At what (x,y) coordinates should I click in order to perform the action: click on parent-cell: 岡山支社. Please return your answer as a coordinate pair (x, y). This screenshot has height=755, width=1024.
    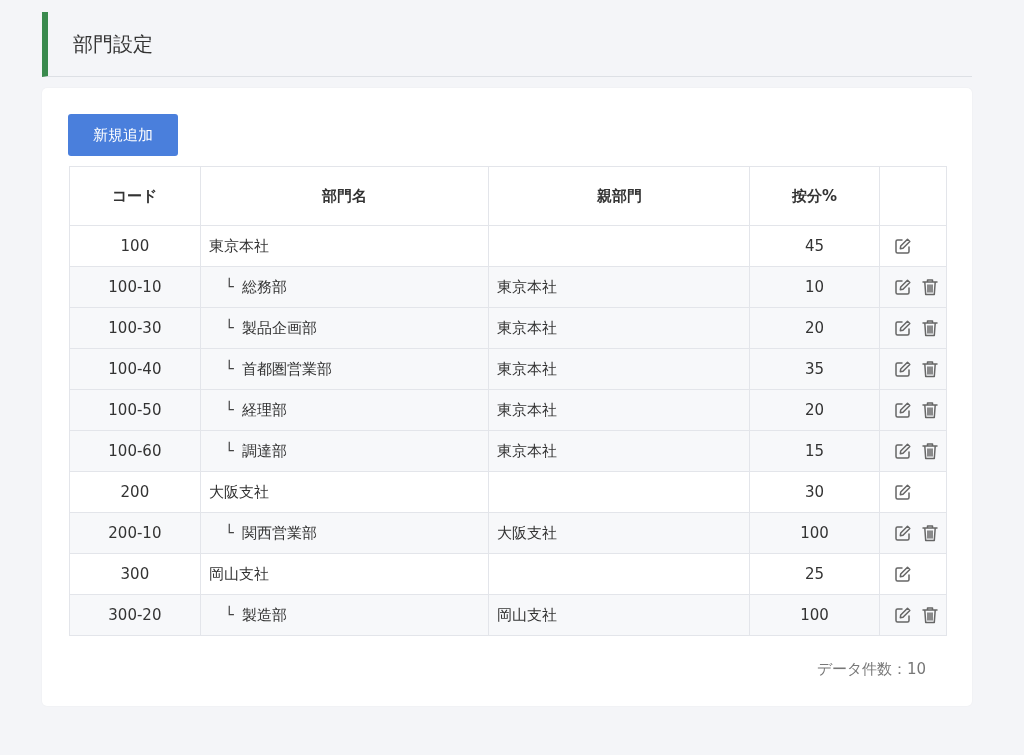
    Looking at the image, I should click on (619, 615).